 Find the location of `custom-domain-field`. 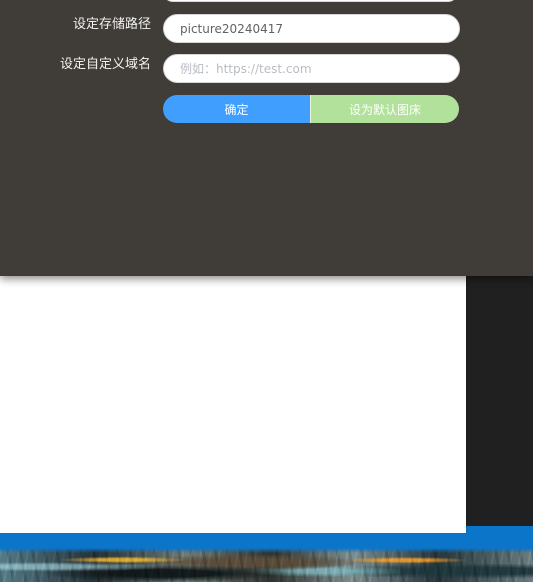

custom-domain-field is located at coordinates (311, 68).